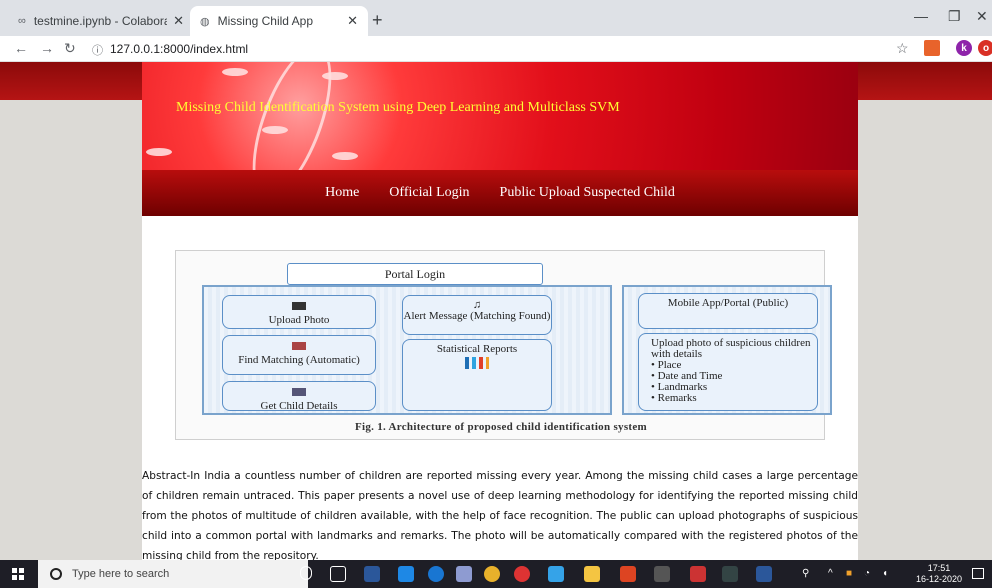 This screenshot has height=588, width=992. I want to click on avatar: k, so click(964, 48).